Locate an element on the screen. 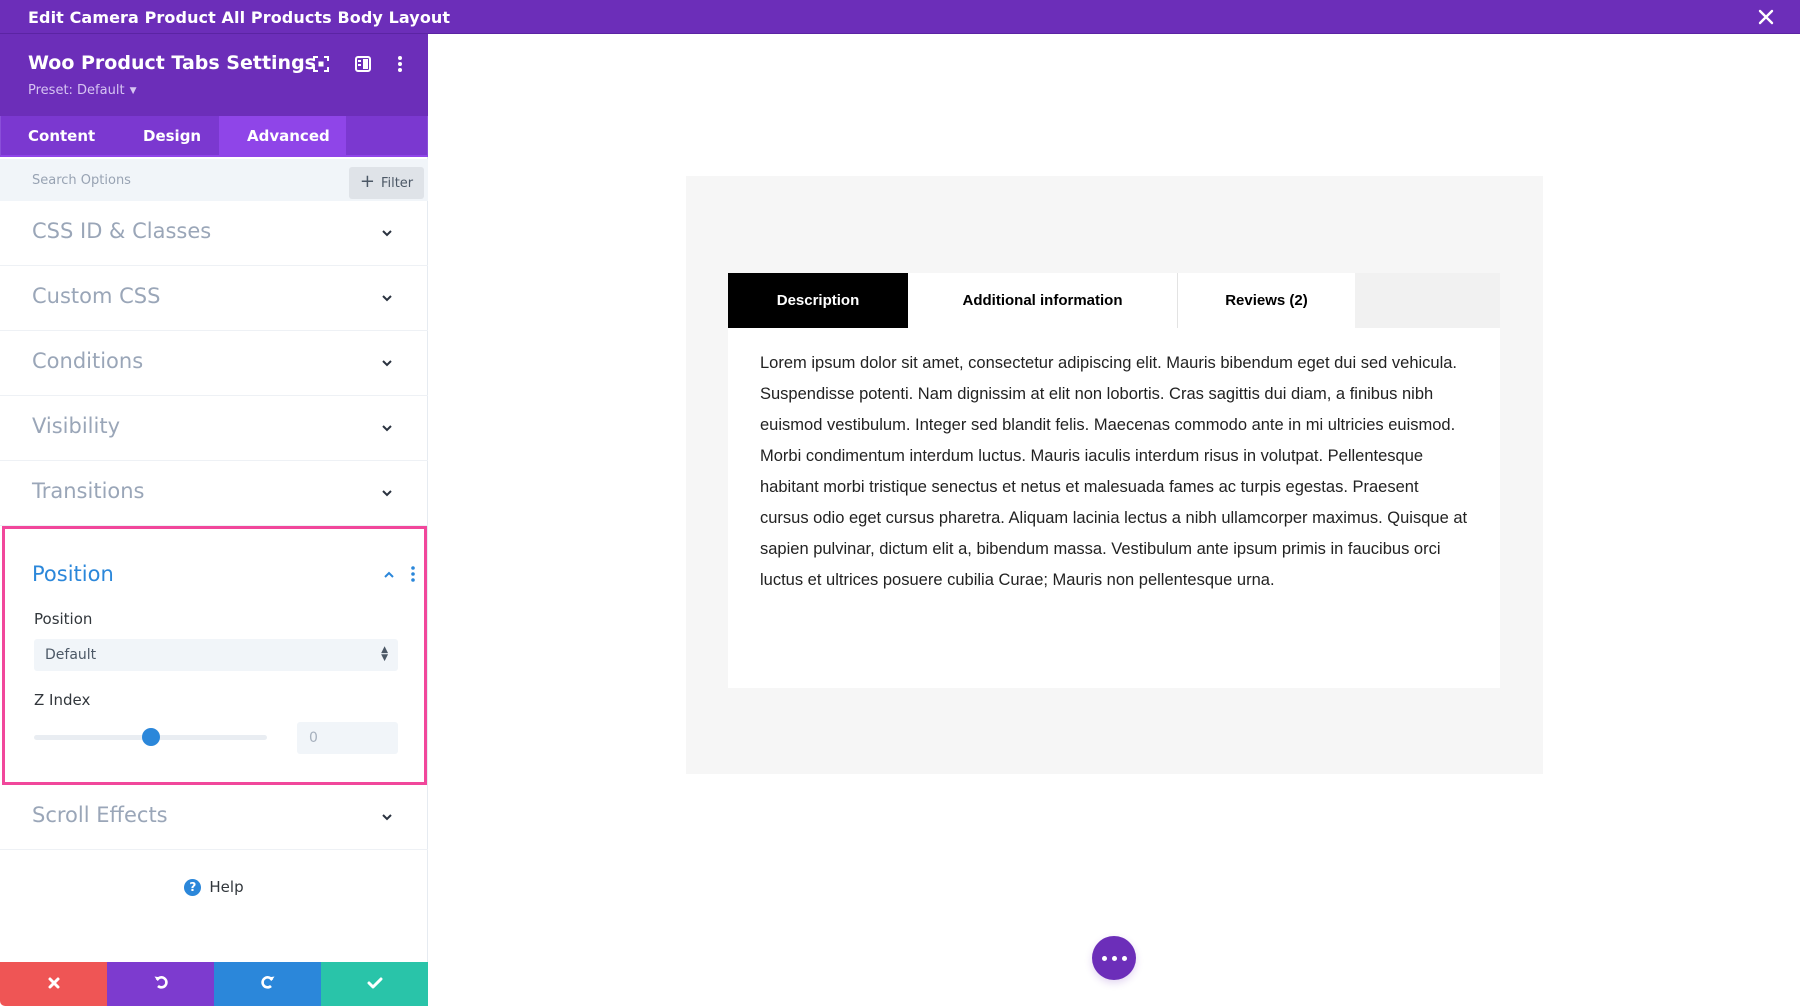 The image size is (1800, 1006). check-icon is located at coordinates (375, 984).